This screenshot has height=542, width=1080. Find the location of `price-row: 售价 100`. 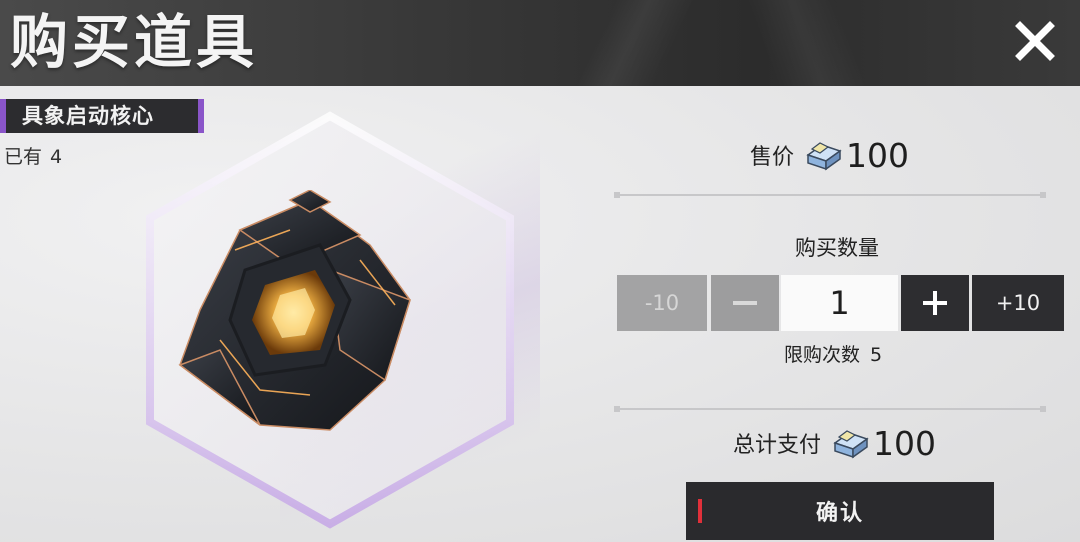

price-row: 售价 100 is located at coordinates (829, 155).